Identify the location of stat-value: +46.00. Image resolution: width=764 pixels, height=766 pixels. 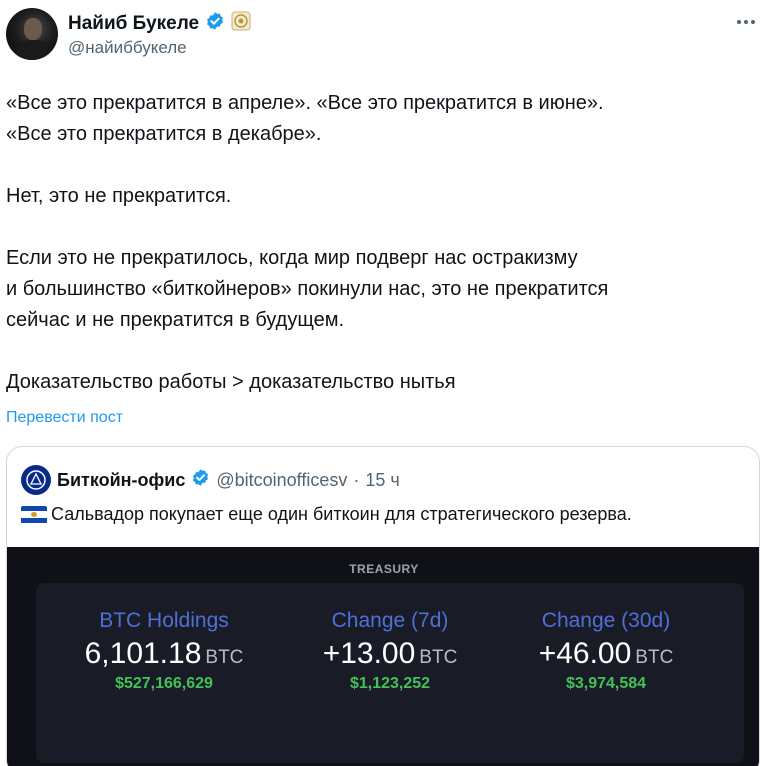
(585, 653).